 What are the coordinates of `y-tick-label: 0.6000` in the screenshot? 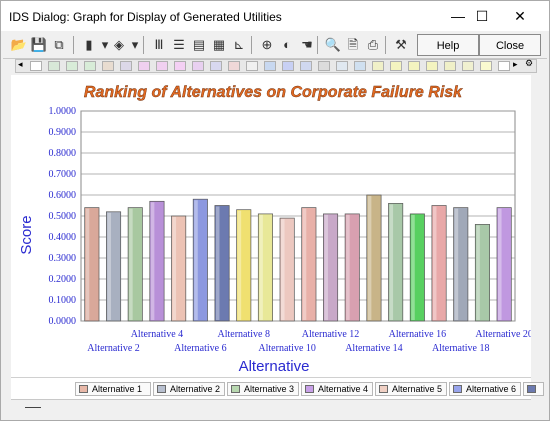 It's located at (63, 195).